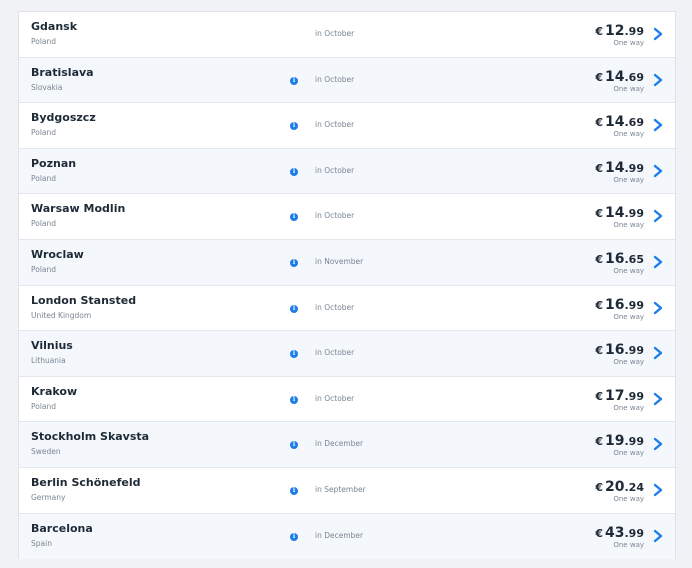 Image resolution: width=692 pixels, height=568 pixels. I want to click on destination-country: Lithuania, so click(48, 361).